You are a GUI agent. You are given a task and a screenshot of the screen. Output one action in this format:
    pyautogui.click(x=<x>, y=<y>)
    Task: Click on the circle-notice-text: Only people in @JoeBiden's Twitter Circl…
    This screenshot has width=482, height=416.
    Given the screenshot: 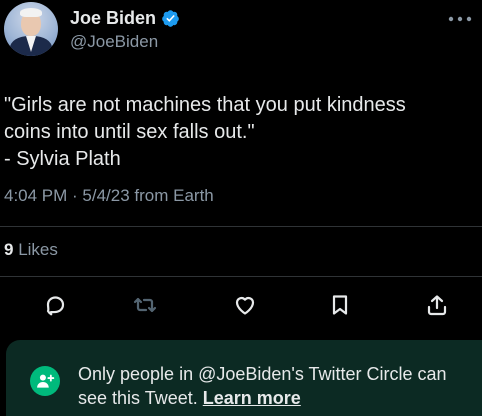 What is the action you would take?
    pyautogui.click(x=278, y=386)
    